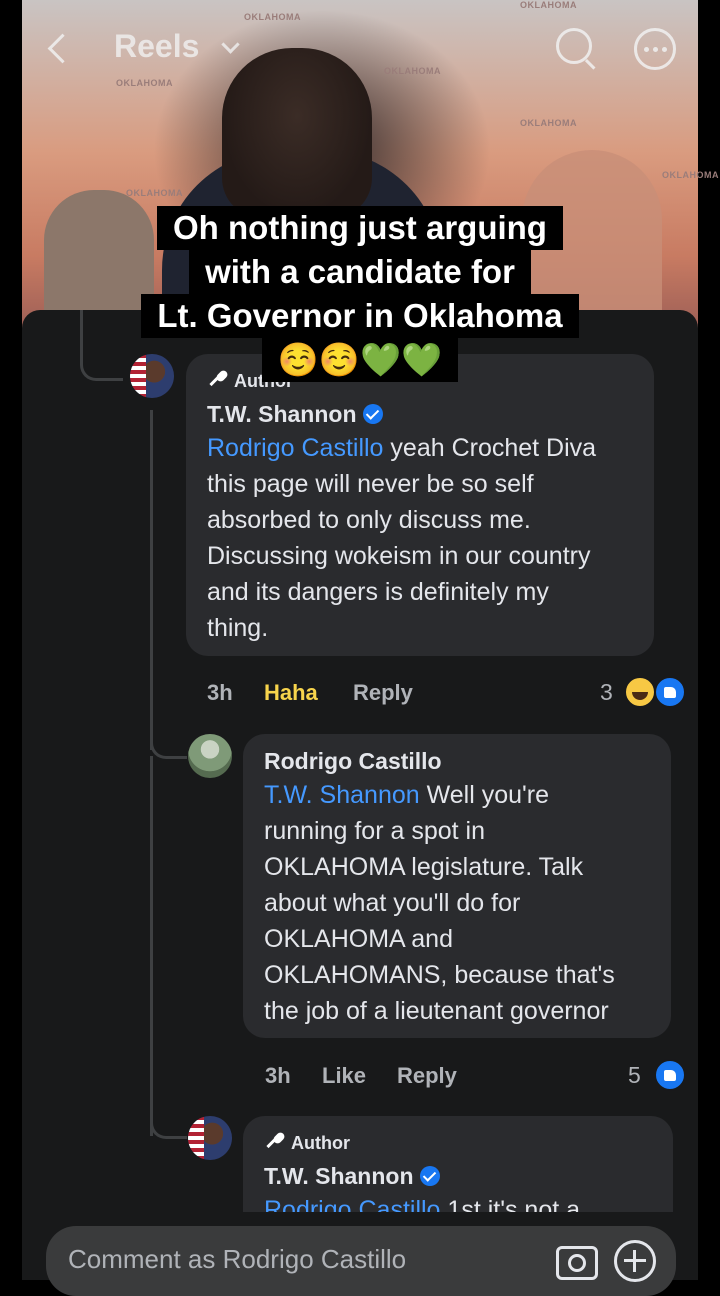 The image size is (720, 1296). Describe the element at coordinates (62, 48) in the screenshot. I see `back-arrow-icon` at that location.